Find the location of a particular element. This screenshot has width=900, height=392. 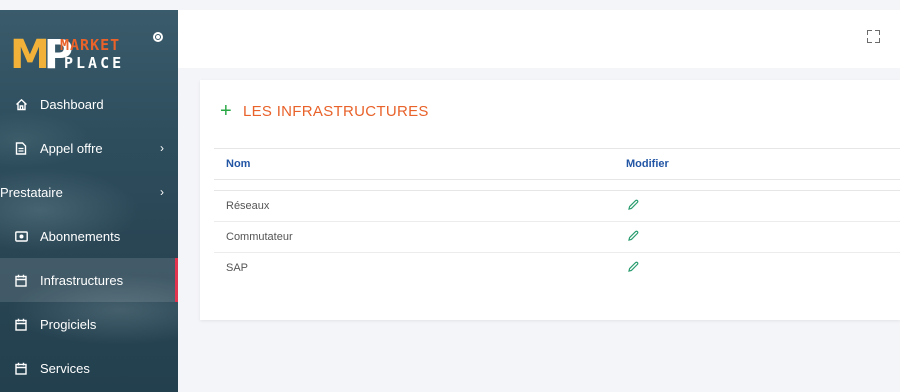

sidebar-item-label: Infrastructures is located at coordinates (82, 280).